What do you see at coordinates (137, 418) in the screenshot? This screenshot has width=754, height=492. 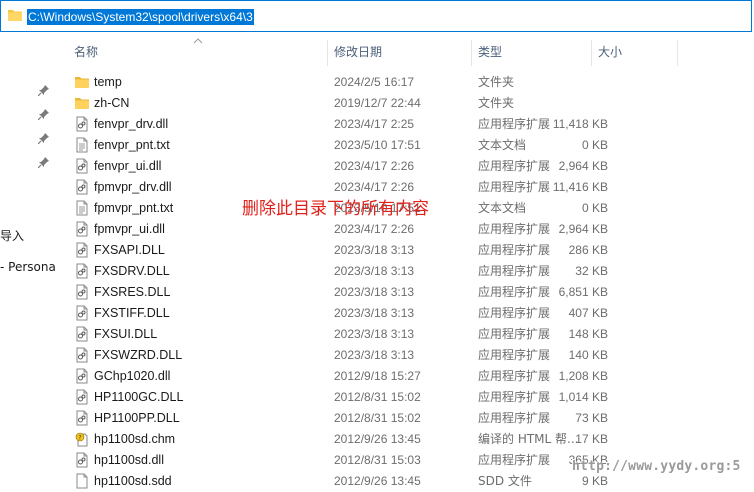 I see `file-name: HP1100PP.DLL` at bounding box center [137, 418].